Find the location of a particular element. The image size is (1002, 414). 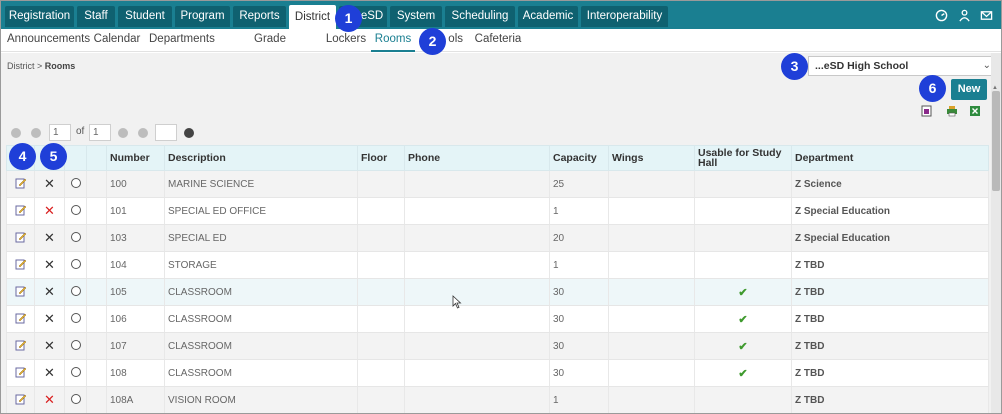

header-description: Description is located at coordinates (261, 158).